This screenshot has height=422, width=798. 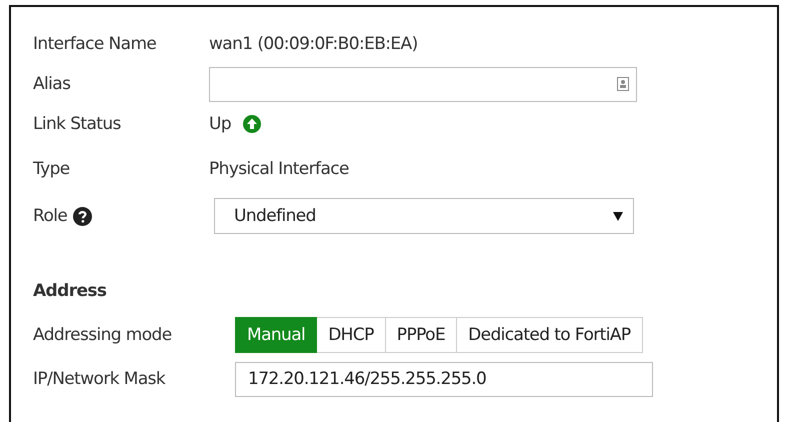 What do you see at coordinates (70, 291) in the screenshot?
I see `section-heading: Address` at bounding box center [70, 291].